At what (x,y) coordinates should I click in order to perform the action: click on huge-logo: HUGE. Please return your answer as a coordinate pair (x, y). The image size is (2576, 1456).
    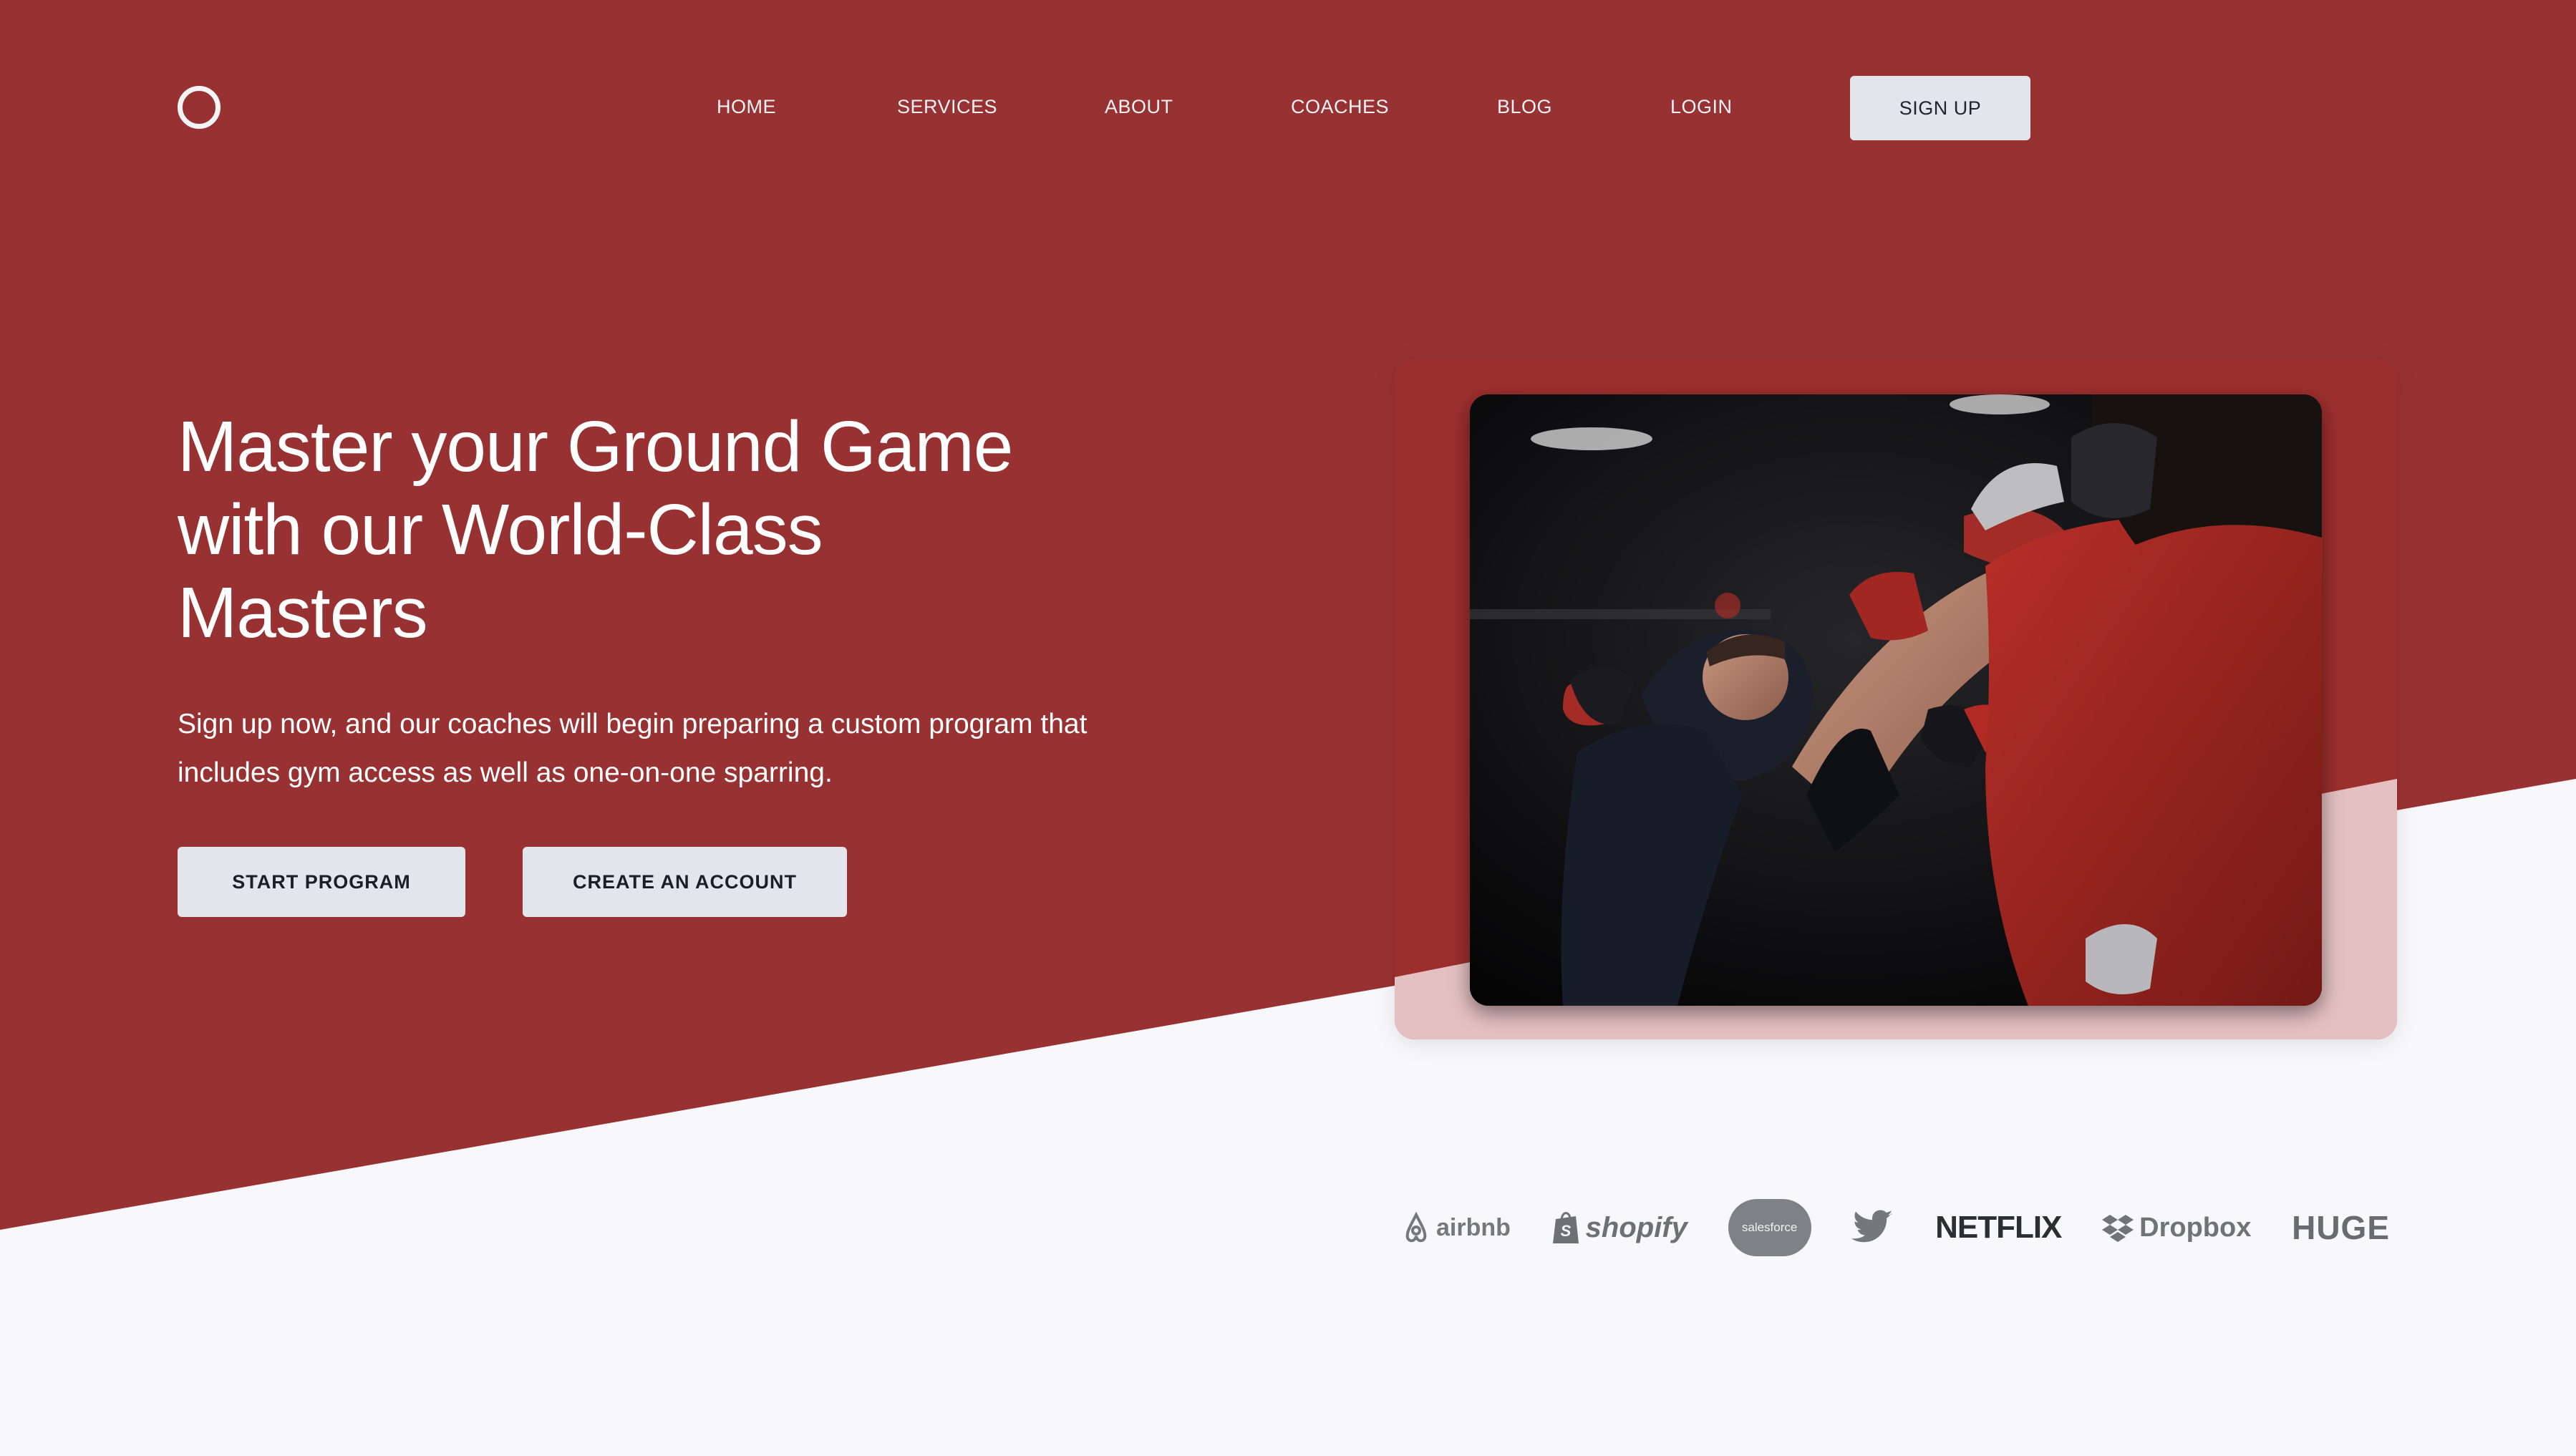
    Looking at the image, I should click on (2341, 1227).